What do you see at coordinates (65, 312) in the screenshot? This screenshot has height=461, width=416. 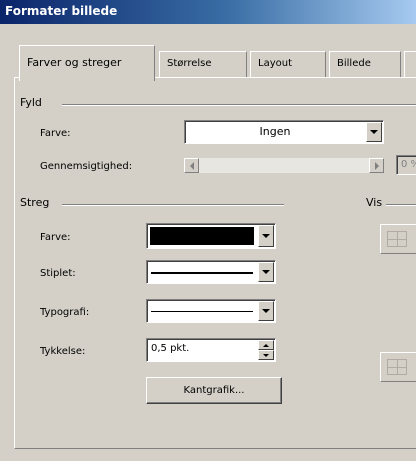 I see `line-style-label: Typografi:` at bounding box center [65, 312].